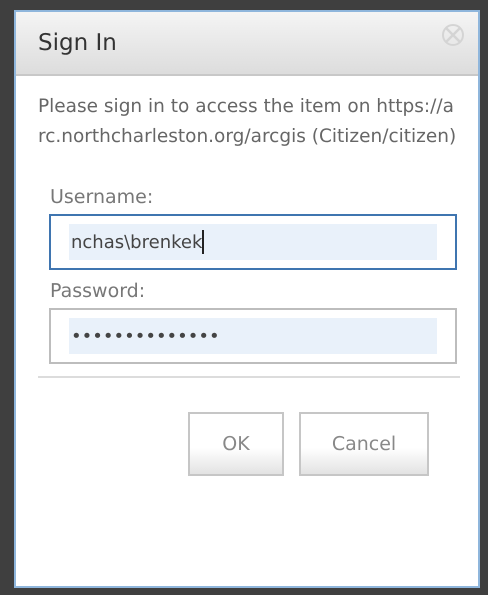  I want to click on sign-in-message: Please sign in to access the item on https://arc.northcharleston.org/arcgis (Citizen/citizen), so click(248, 122).